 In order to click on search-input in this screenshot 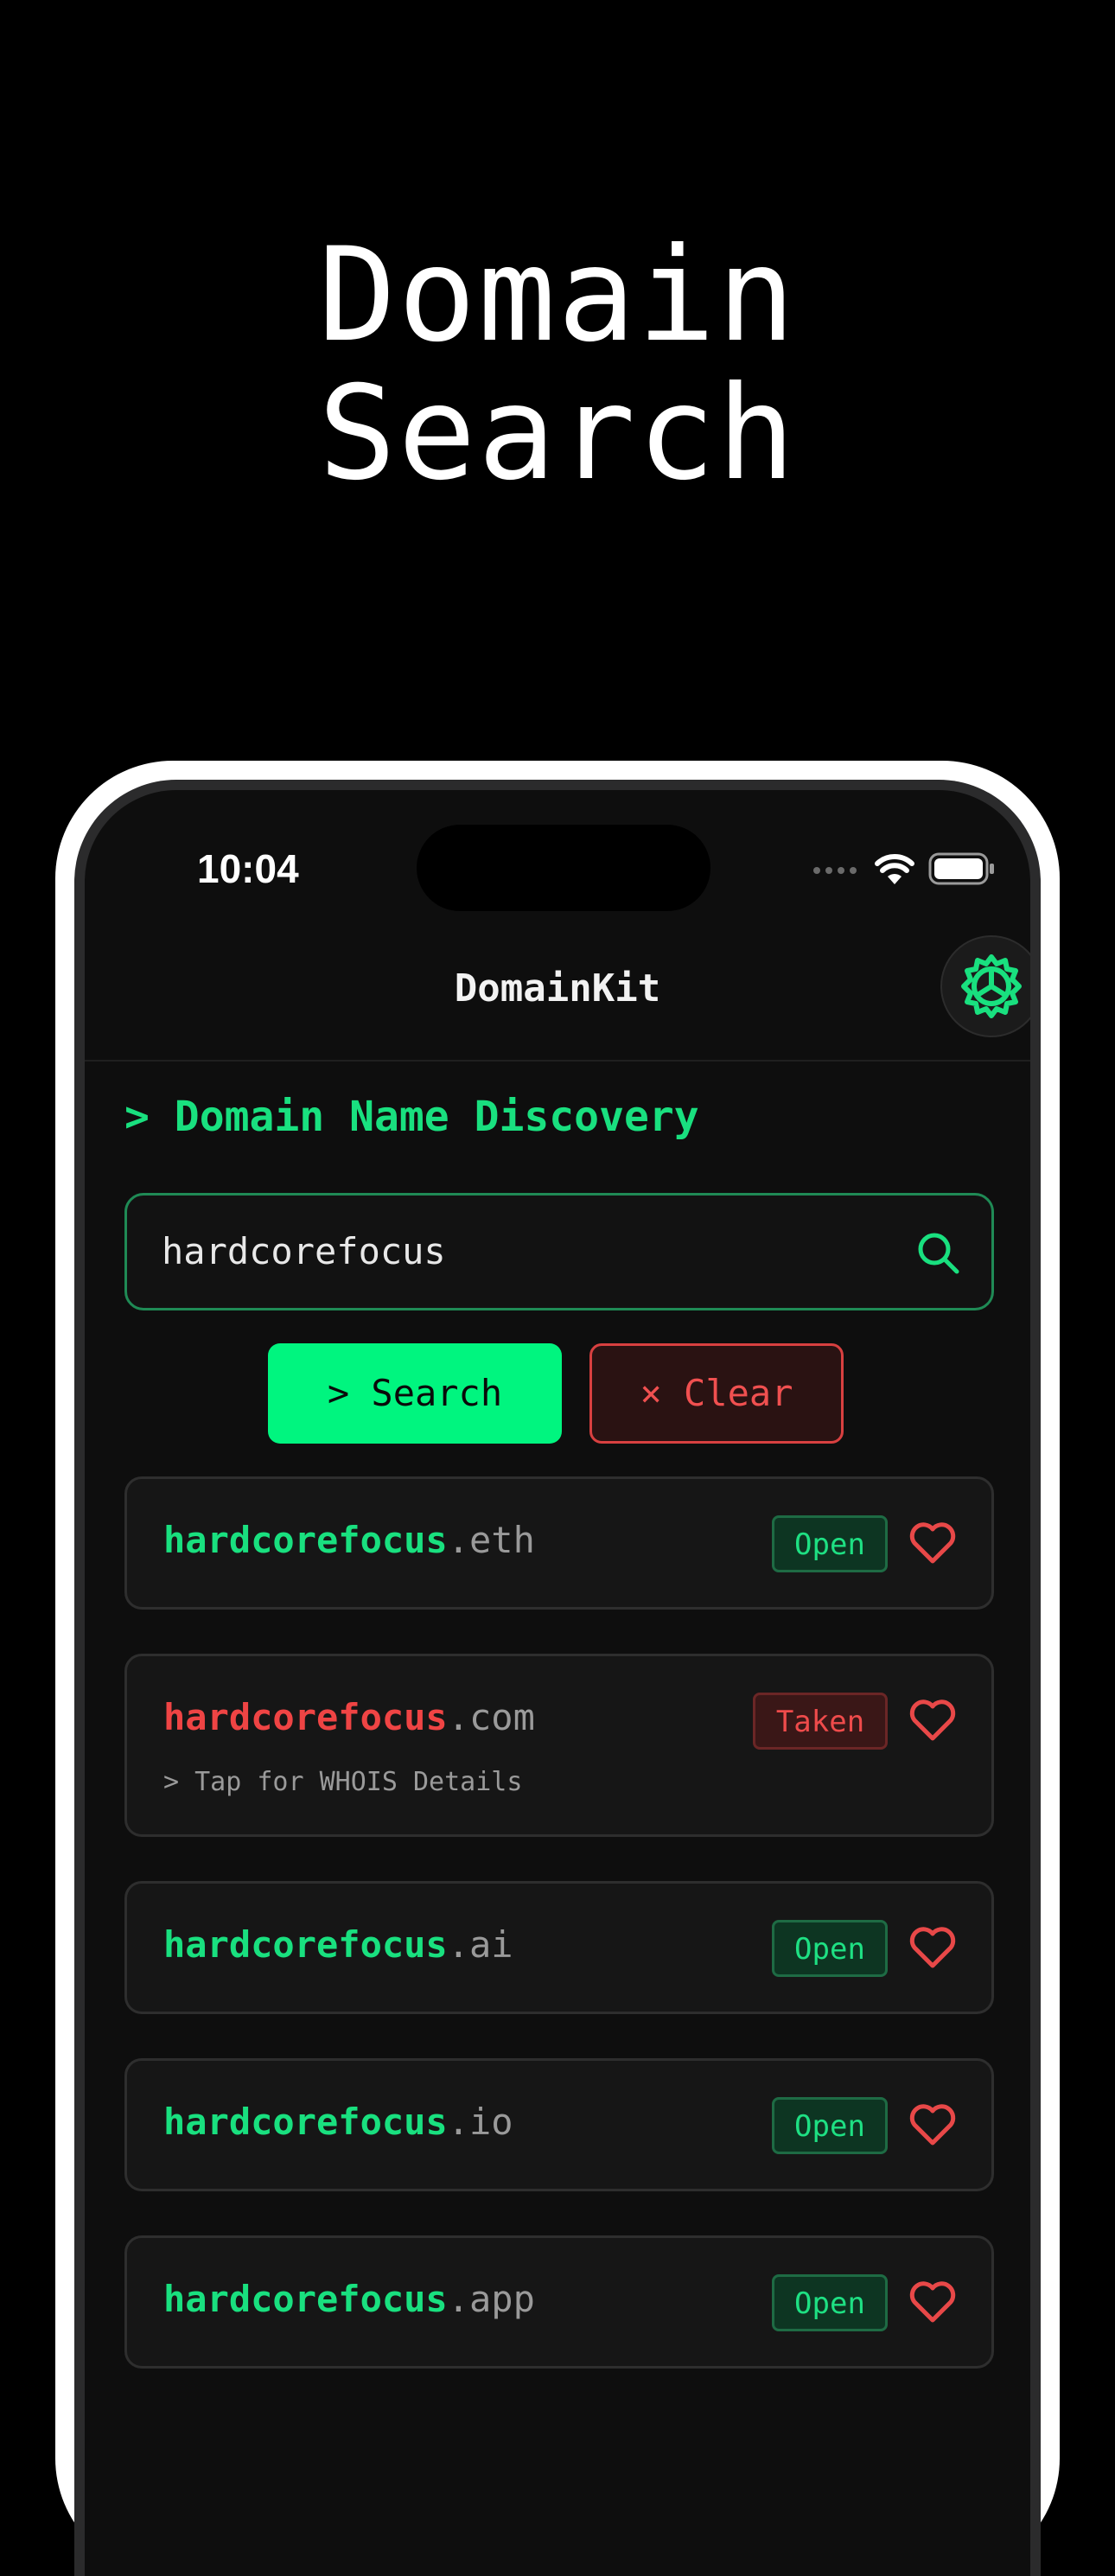, I will do `click(516, 1252)`.